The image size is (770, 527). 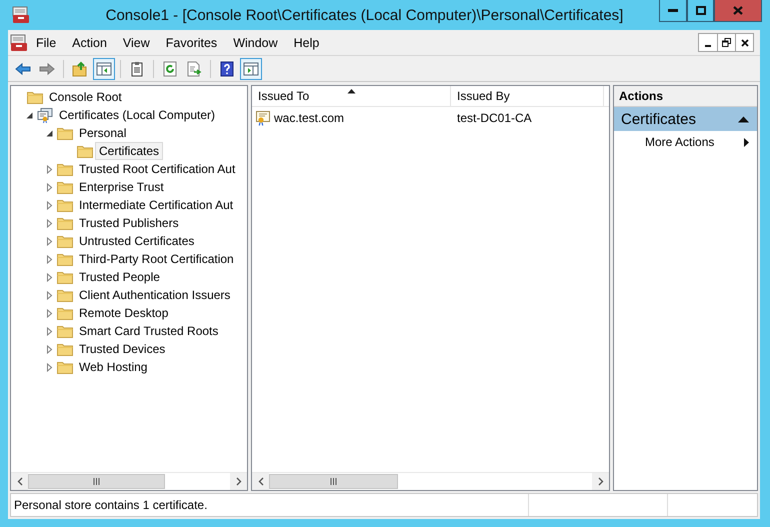 What do you see at coordinates (170, 68) in the screenshot?
I see `refresh-glyph-icon` at bounding box center [170, 68].